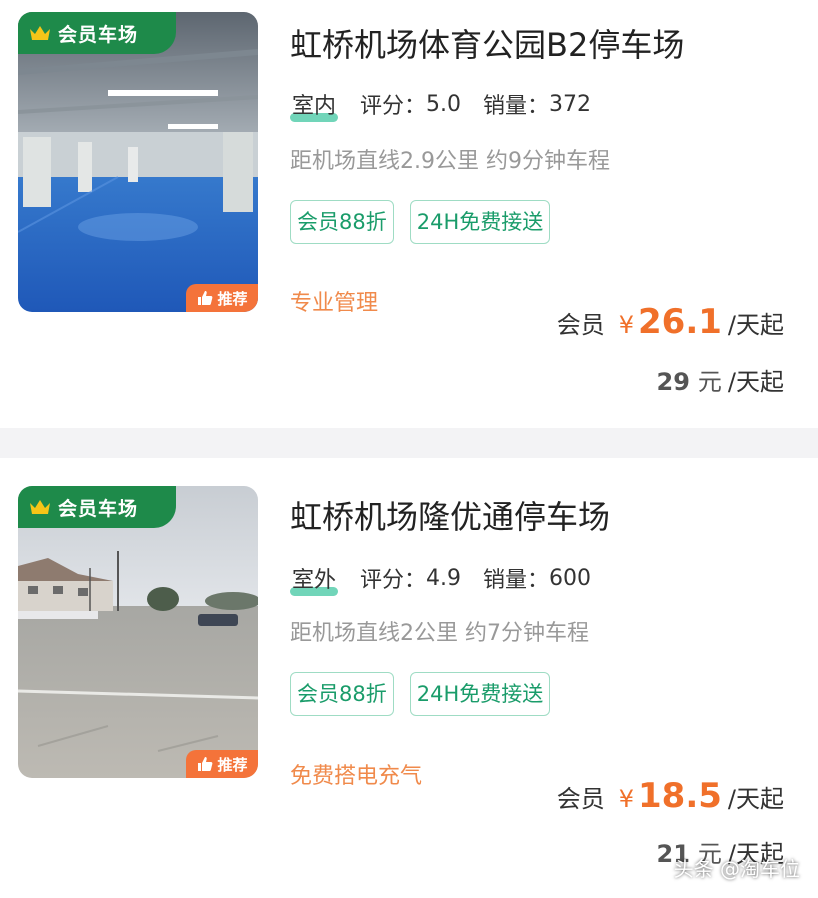  What do you see at coordinates (450, 161) in the screenshot?
I see `distance-info: 距机场直线2.9公里 约9分钟车程` at bounding box center [450, 161].